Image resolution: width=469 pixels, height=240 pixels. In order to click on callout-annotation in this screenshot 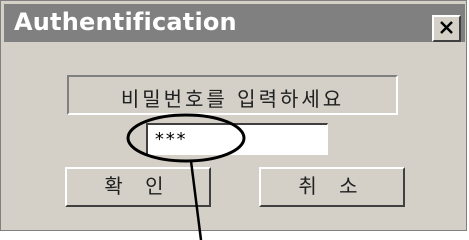, I will do `click(186, 176)`.